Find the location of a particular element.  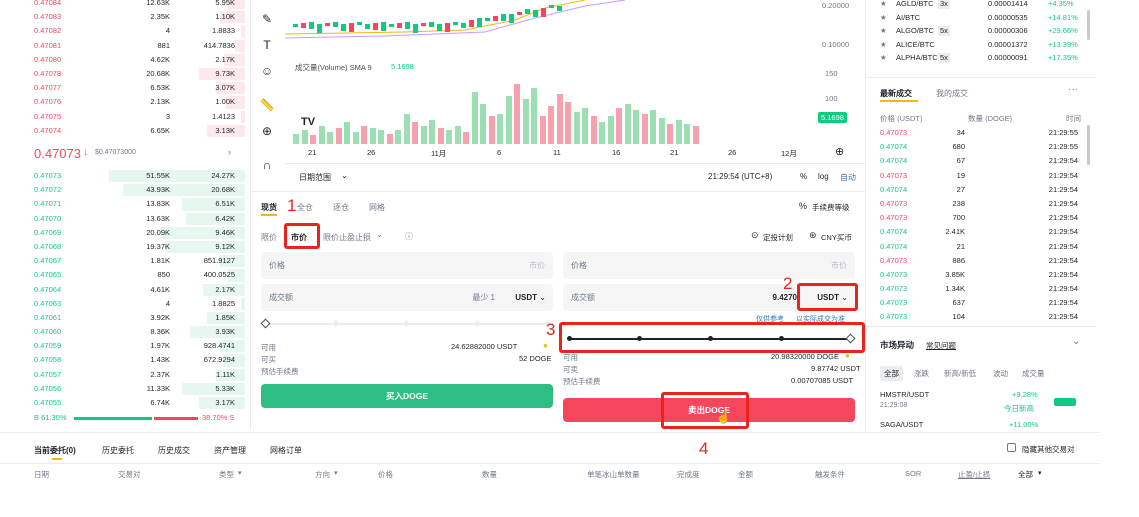

auto-toggle: 自动 is located at coordinates (848, 177).